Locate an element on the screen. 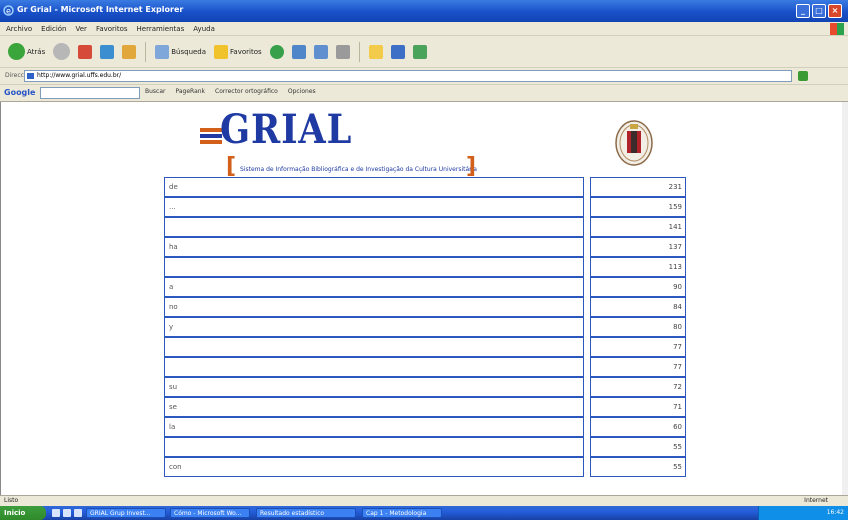  row-label: y is located at coordinates (374, 327).